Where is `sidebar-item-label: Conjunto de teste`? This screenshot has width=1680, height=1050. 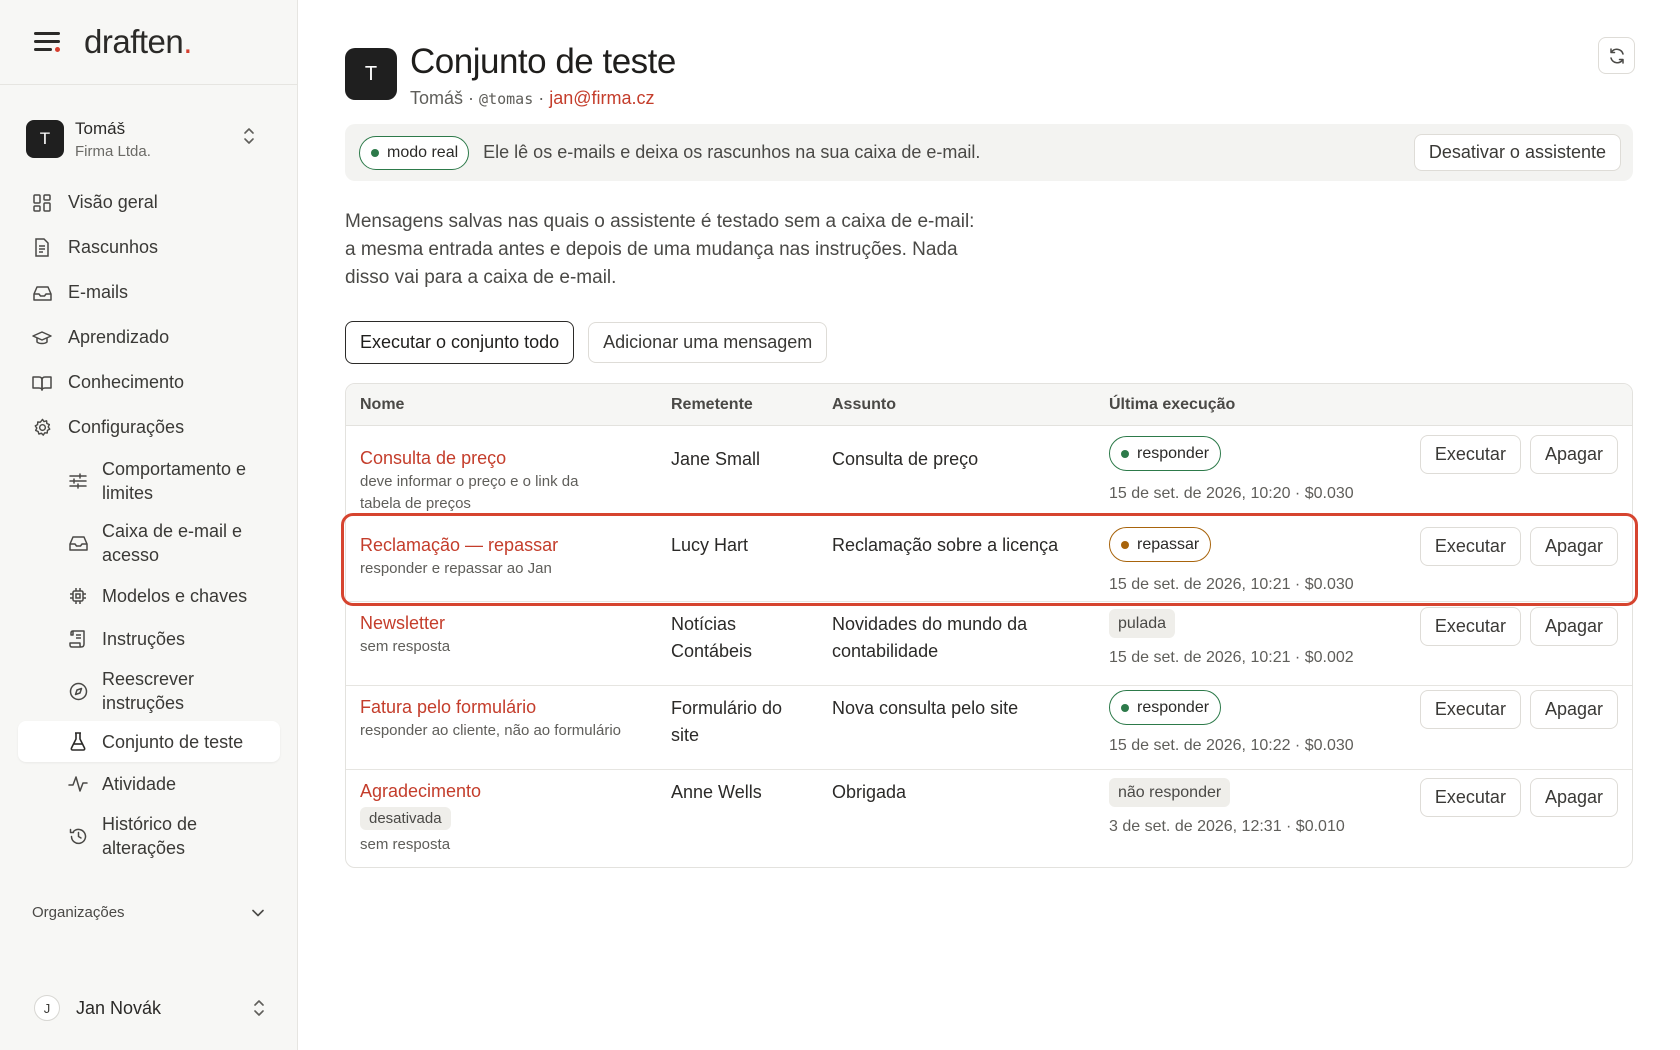 sidebar-item-label: Conjunto de teste is located at coordinates (173, 741).